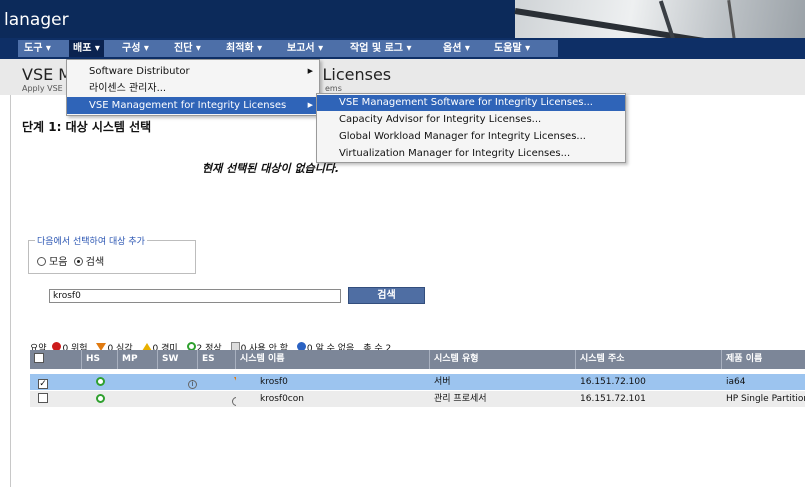  I want to click on sw-cell, so click(178, 399).